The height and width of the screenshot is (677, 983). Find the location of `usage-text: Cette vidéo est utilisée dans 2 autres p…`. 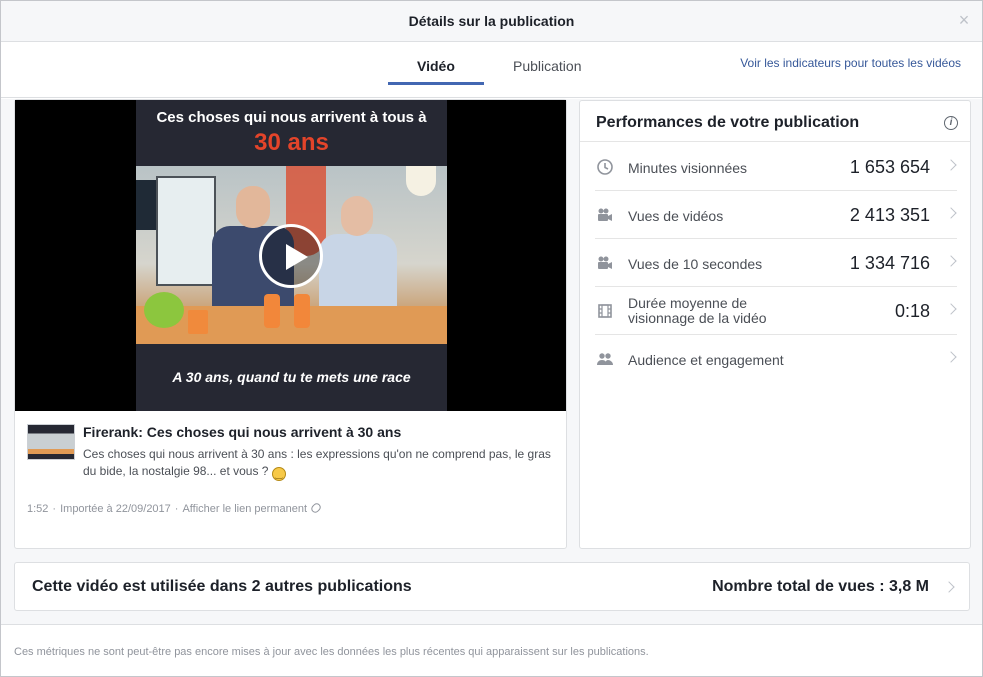

usage-text: Cette vidéo est utilisée dans 2 autres p… is located at coordinates (222, 586).